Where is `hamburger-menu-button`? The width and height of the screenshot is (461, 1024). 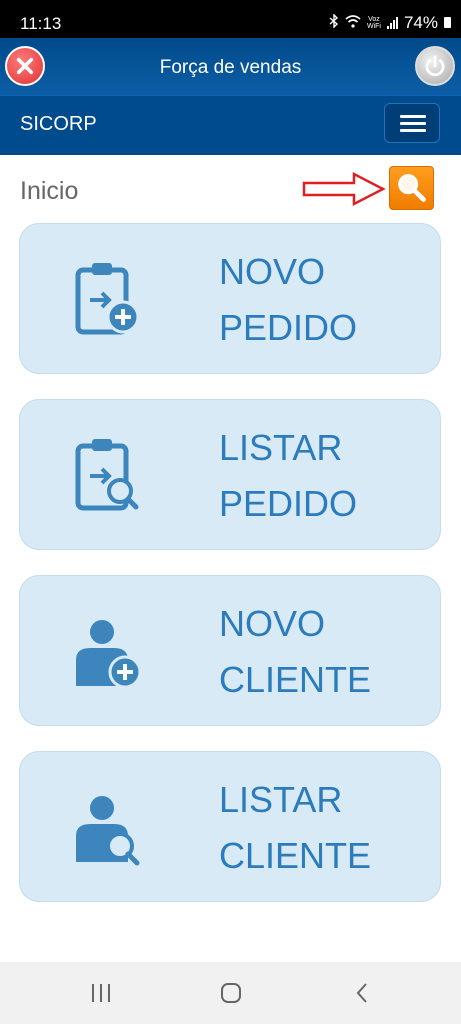 hamburger-menu-button is located at coordinates (412, 123).